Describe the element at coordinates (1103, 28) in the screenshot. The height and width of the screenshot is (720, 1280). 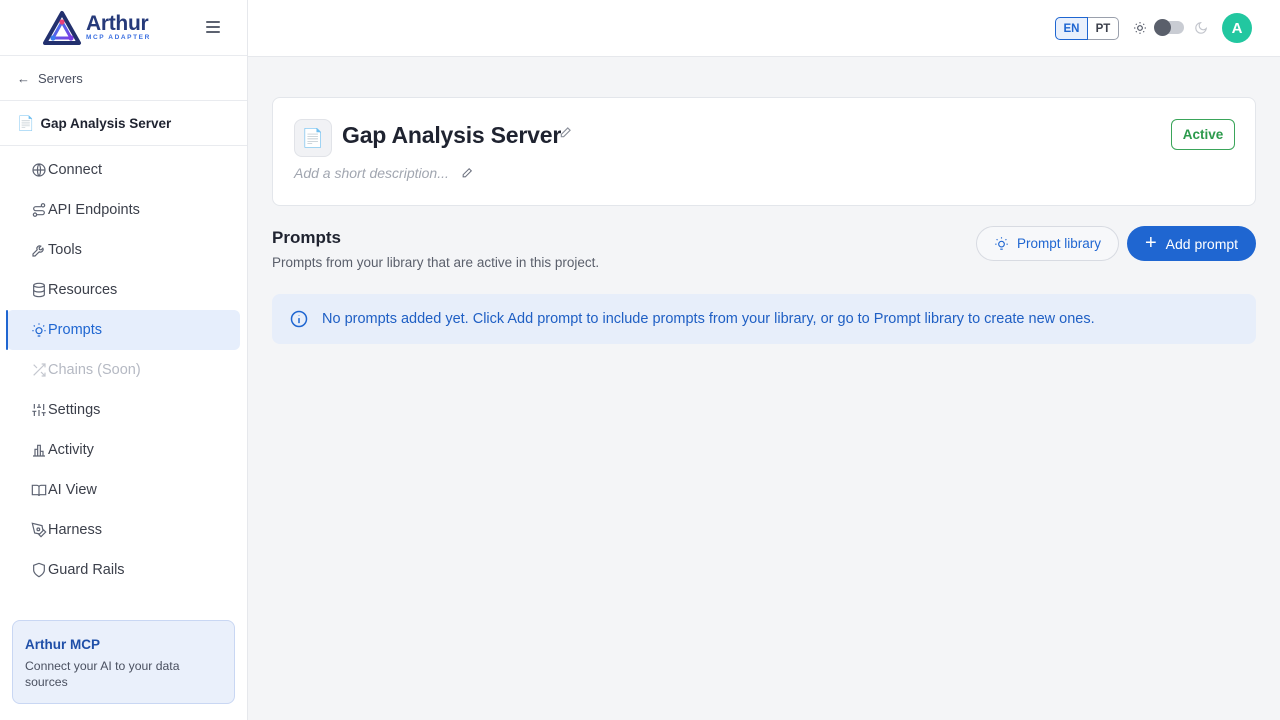
I see `lang-pt-button: PT` at that location.